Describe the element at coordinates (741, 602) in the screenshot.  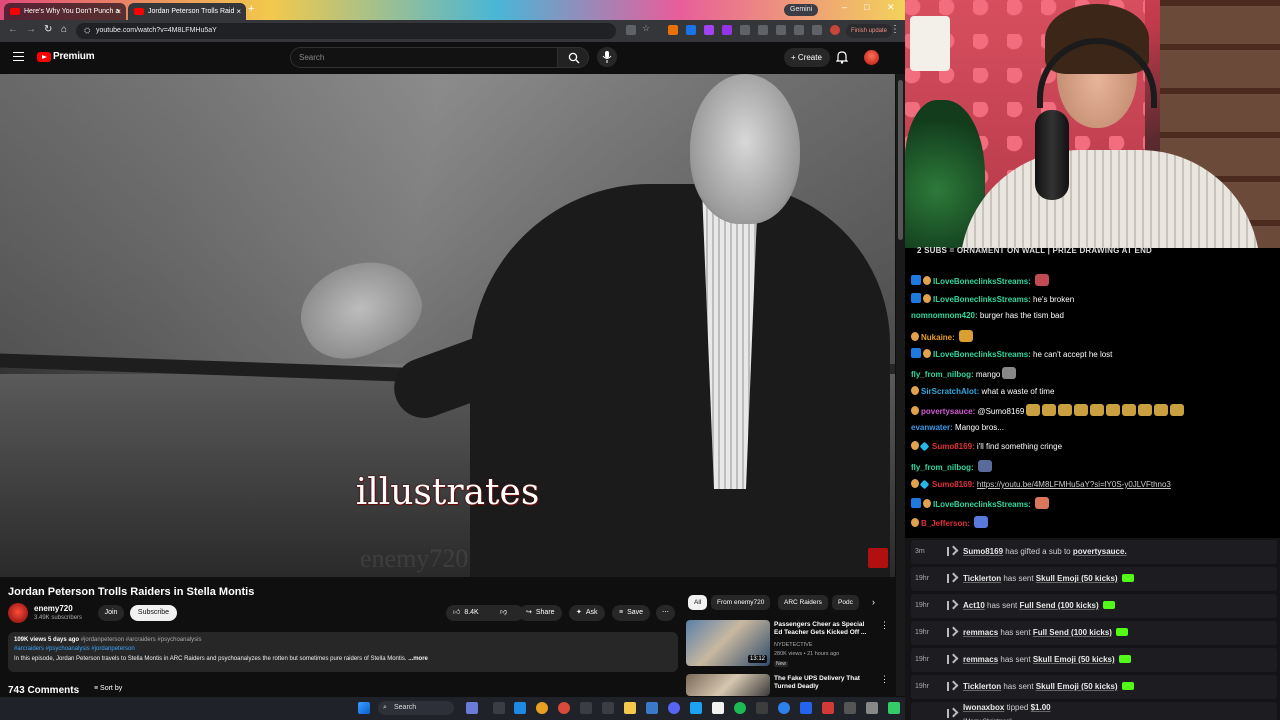
I see `chip-from-channel: From enemy720` at that location.